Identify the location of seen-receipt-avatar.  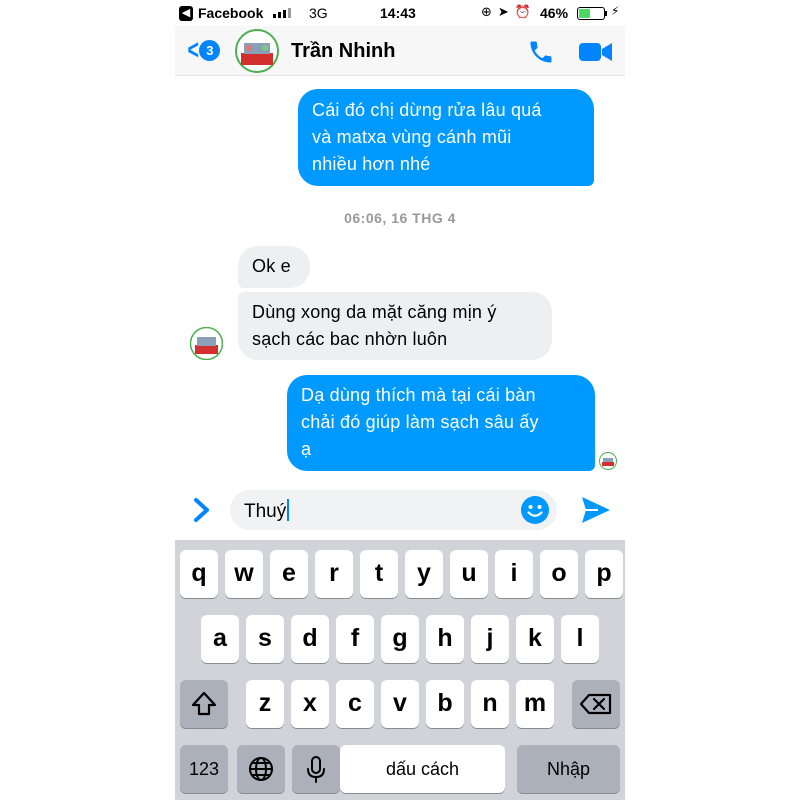
(608, 461).